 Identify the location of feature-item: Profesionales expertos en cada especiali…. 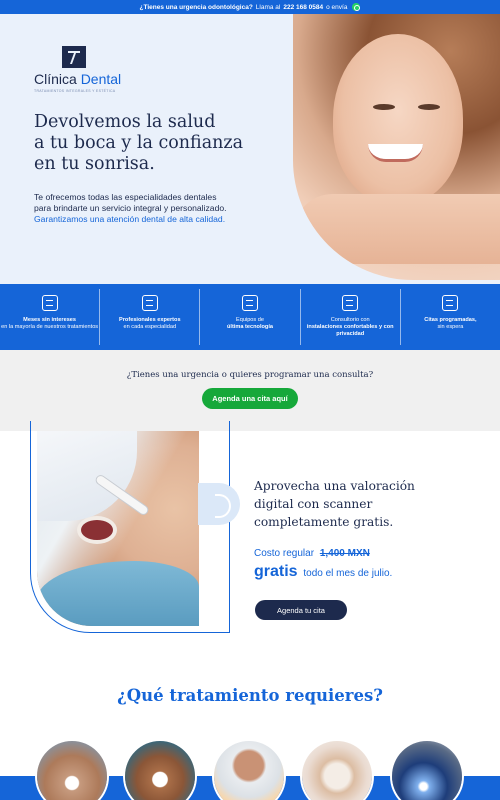
(150, 317).